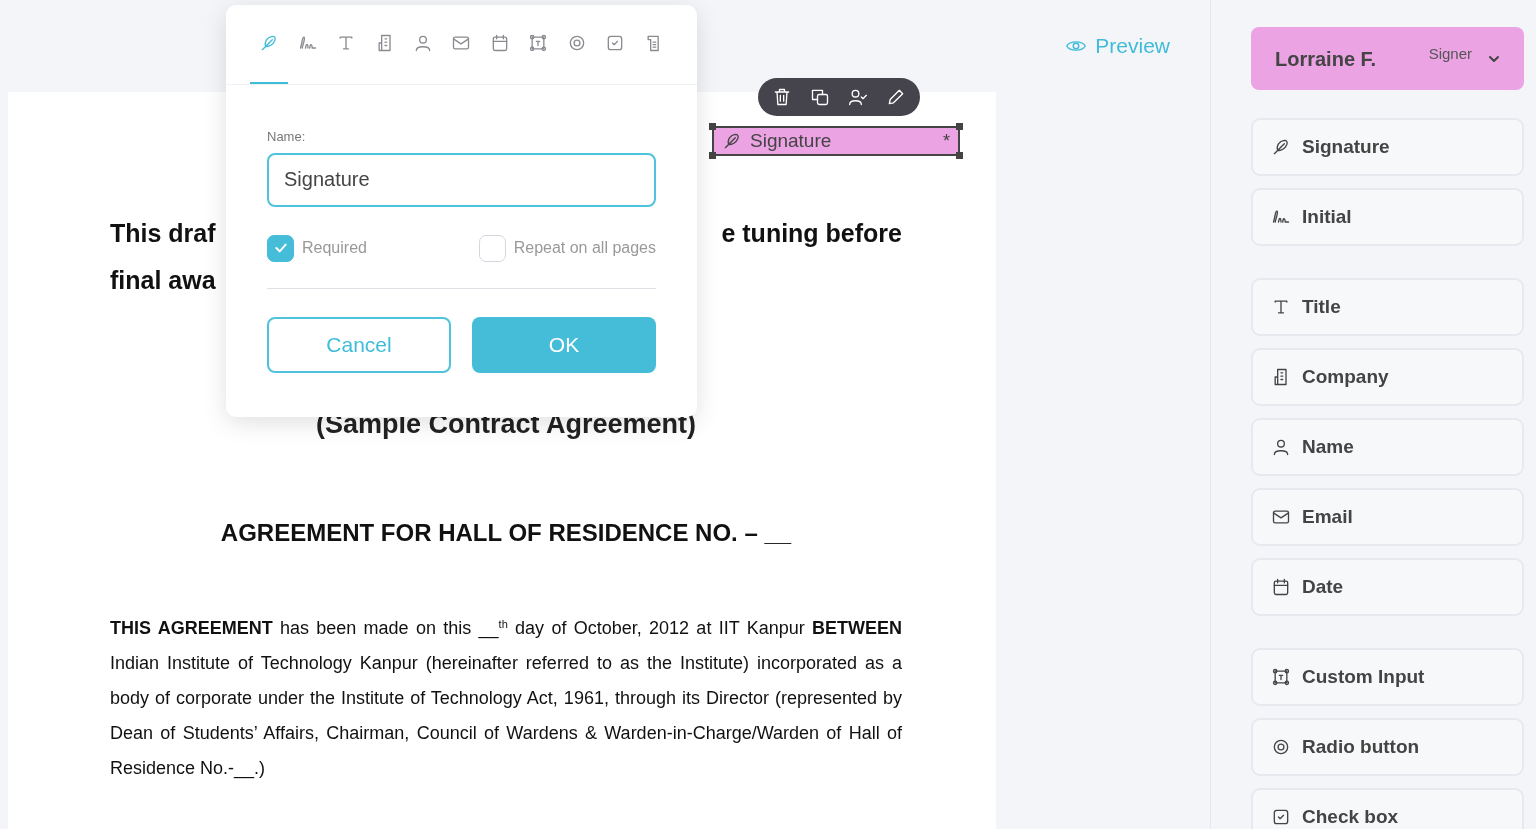 This screenshot has height=829, width=1536. What do you see at coordinates (1387, 747) in the screenshot?
I see `field-type-item: Radio button` at bounding box center [1387, 747].